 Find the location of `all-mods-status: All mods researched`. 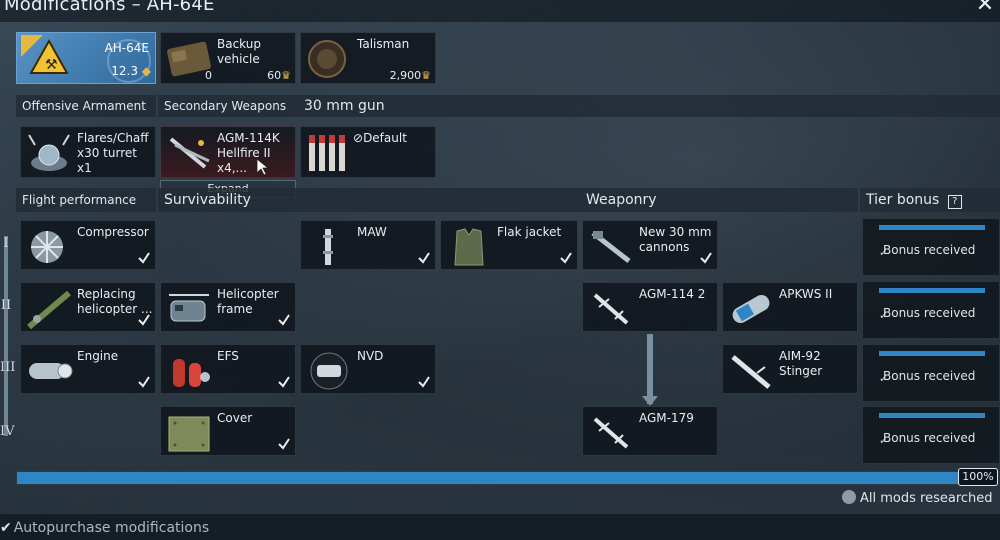

all-mods-status: All mods researched is located at coordinates (917, 498).